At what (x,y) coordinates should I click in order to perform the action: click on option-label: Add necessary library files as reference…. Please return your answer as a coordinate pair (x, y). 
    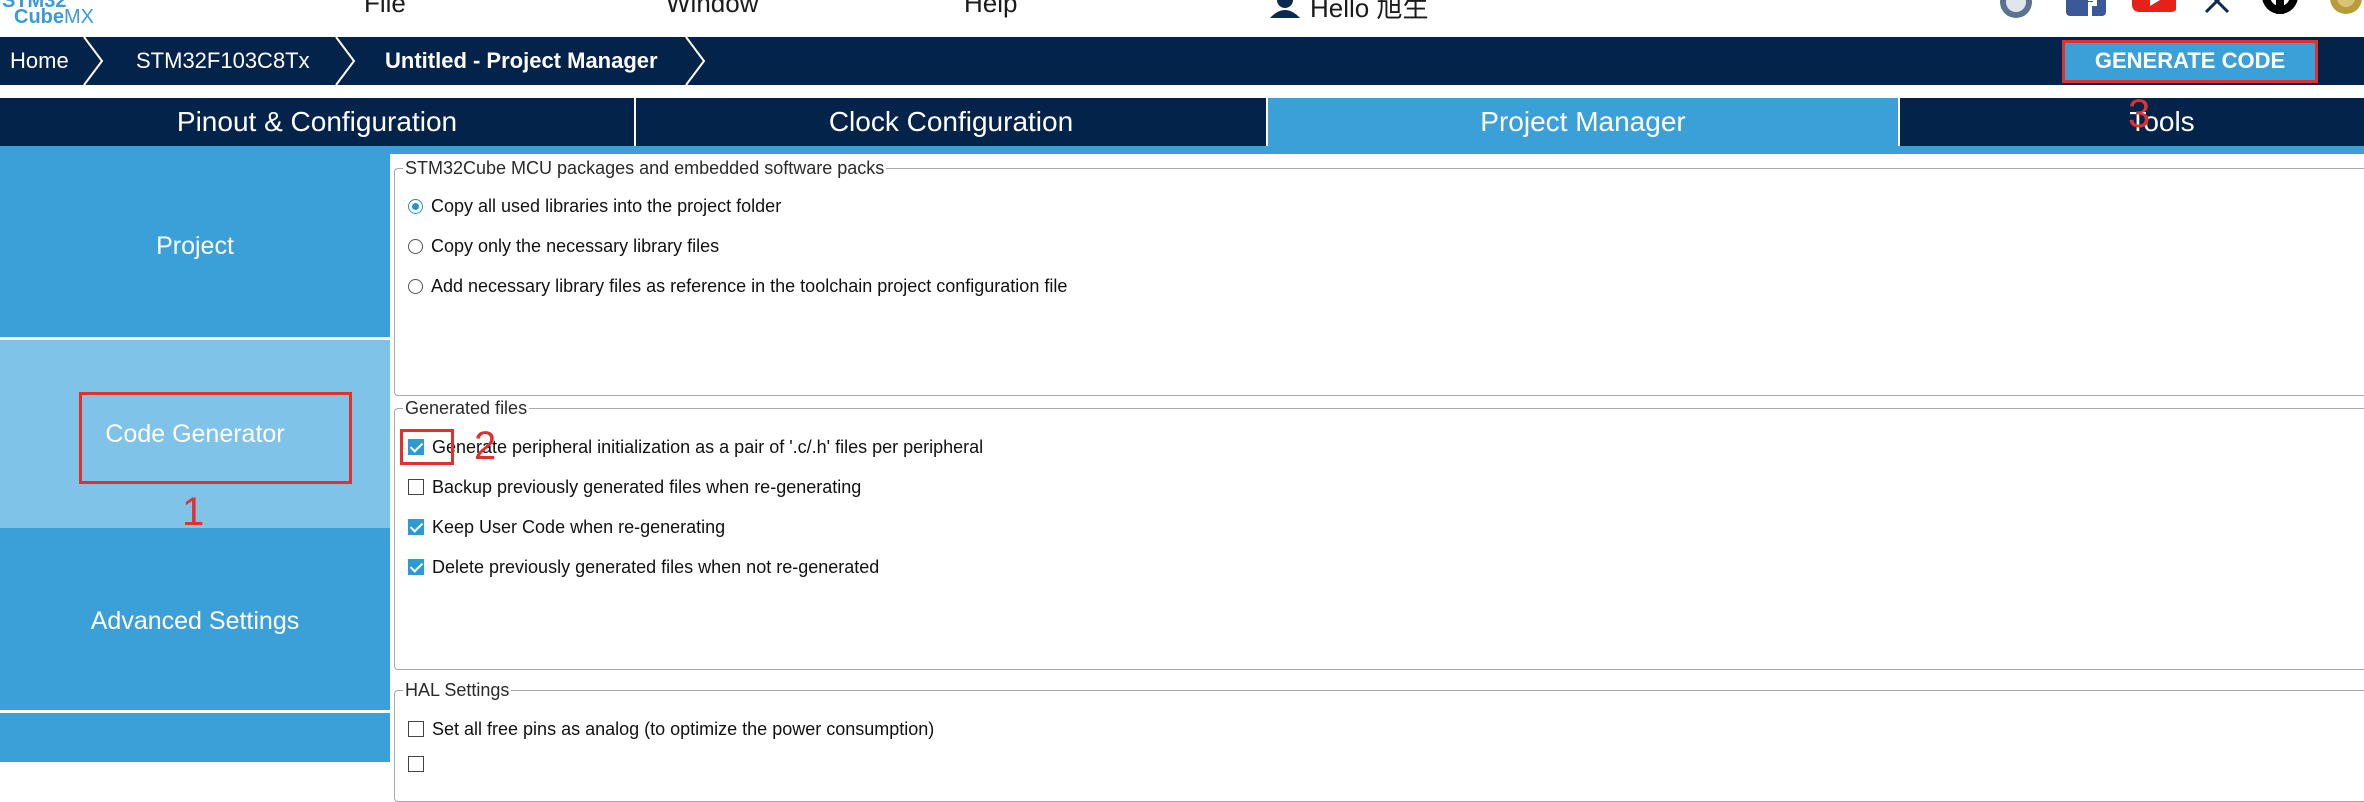
    Looking at the image, I should click on (749, 285).